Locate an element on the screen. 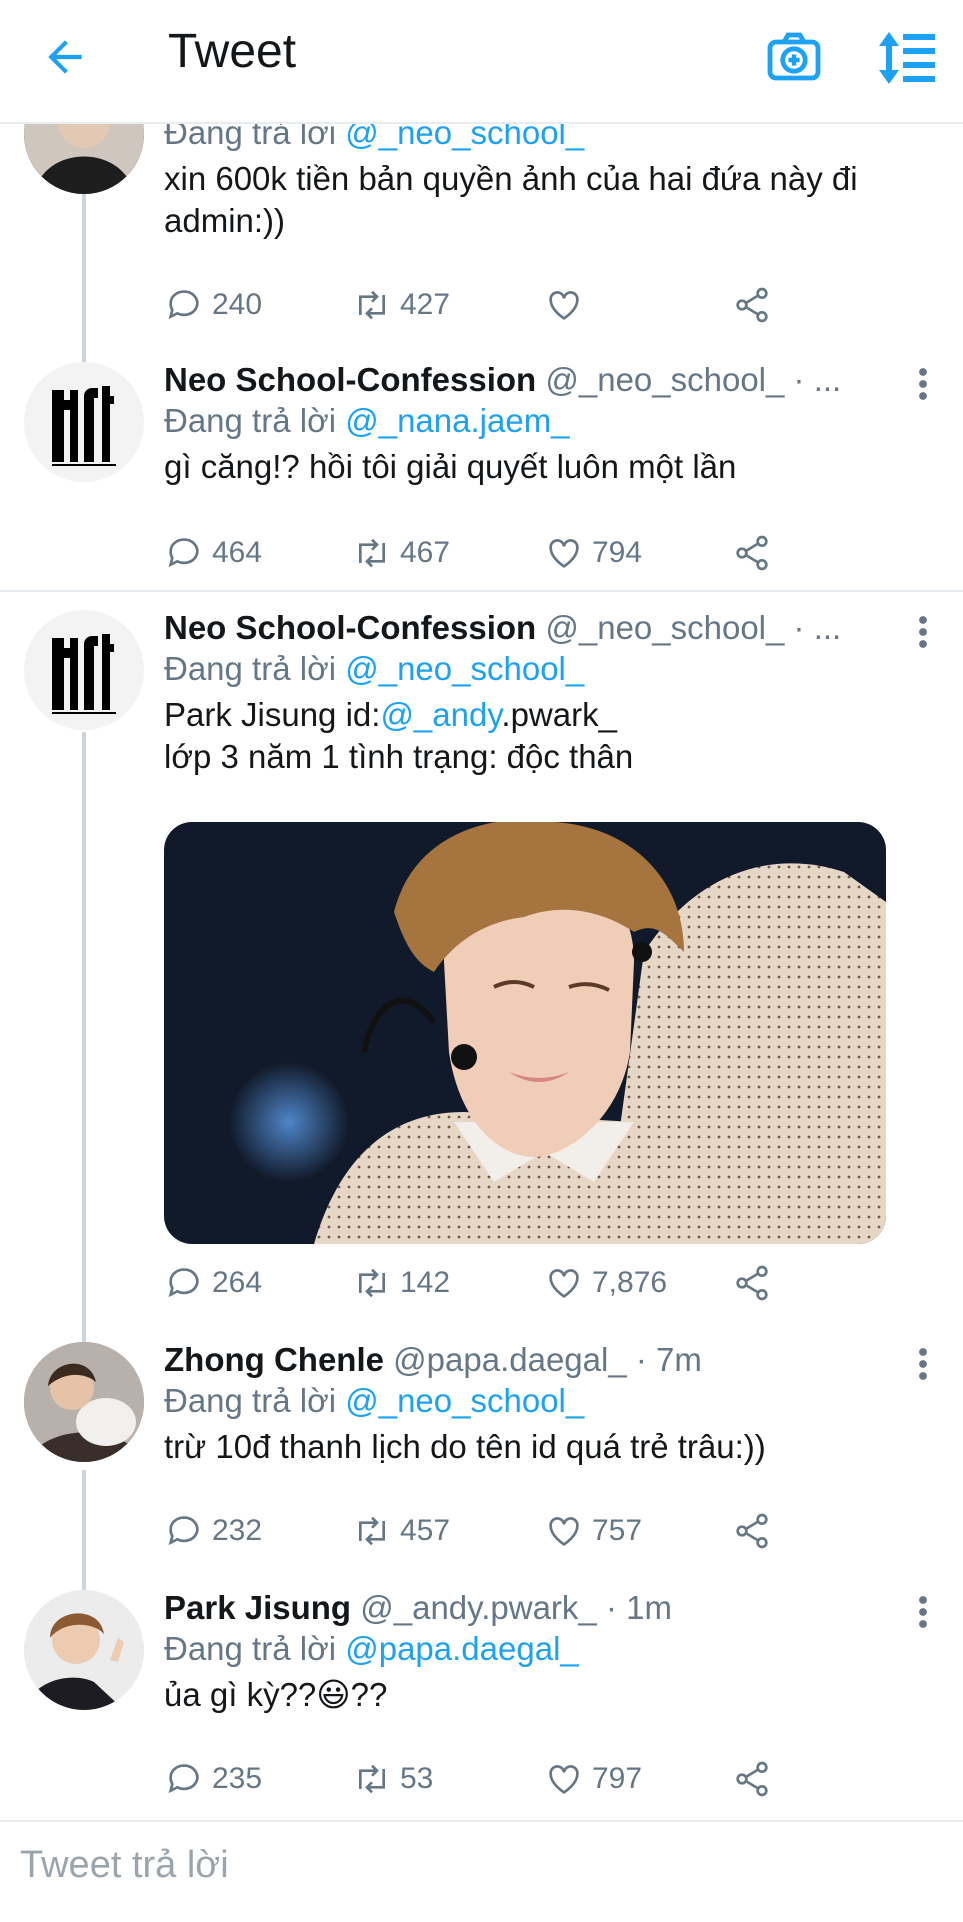 Image resolution: width=963 pixels, height=1922 pixels. page-title: Tweet is located at coordinates (232, 51).